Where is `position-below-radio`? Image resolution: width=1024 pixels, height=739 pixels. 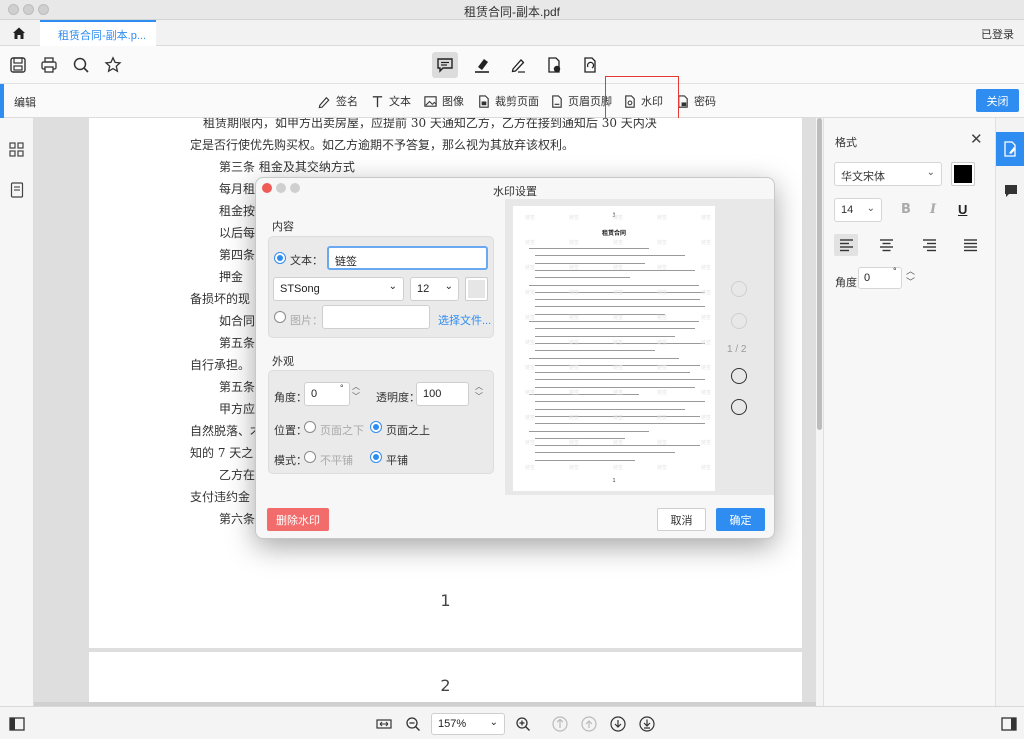 position-below-radio is located at coordinates (310, 427).